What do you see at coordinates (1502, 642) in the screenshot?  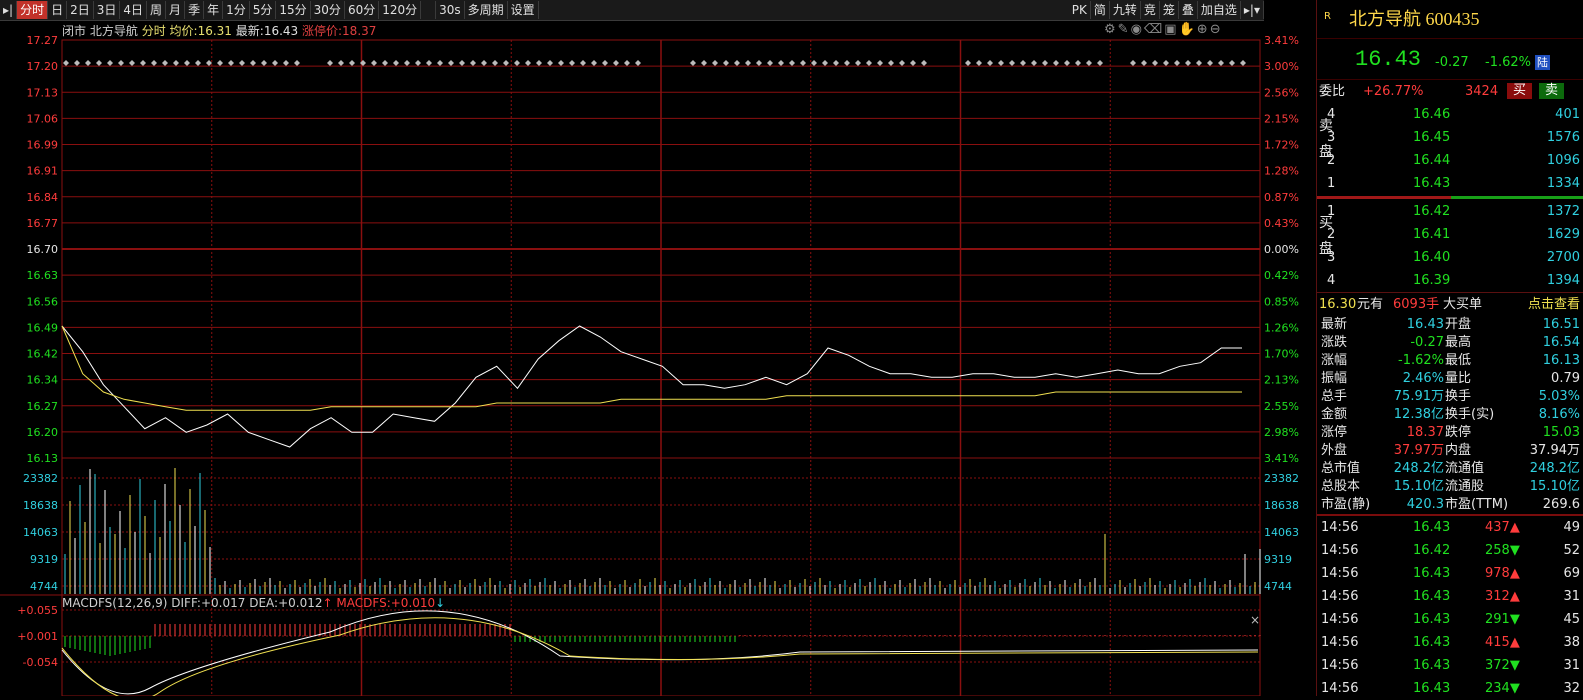 I see `tick-volume: 415▲` at bounding box center [1502, 642].